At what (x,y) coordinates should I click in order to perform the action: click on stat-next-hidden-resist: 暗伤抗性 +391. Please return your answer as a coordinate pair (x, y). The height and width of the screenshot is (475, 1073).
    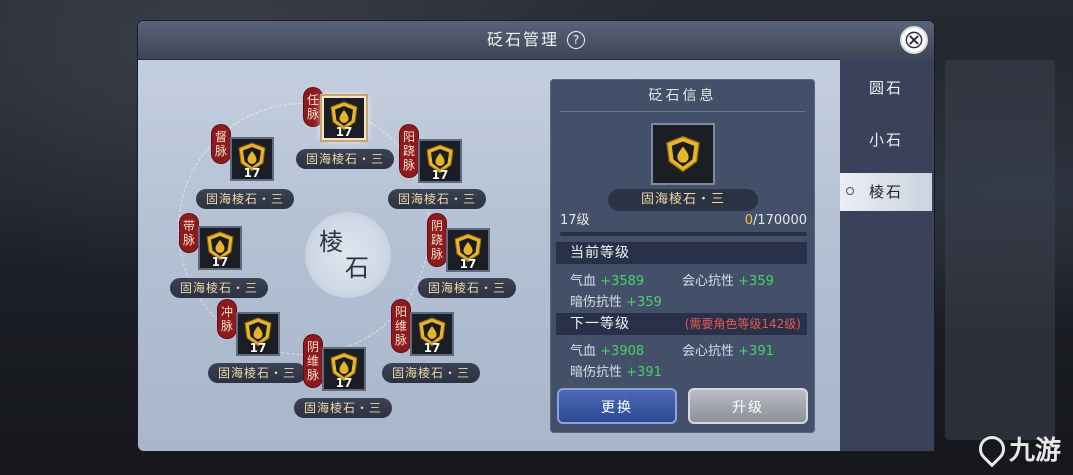
    Looking at the image, I should click on (616, 370).